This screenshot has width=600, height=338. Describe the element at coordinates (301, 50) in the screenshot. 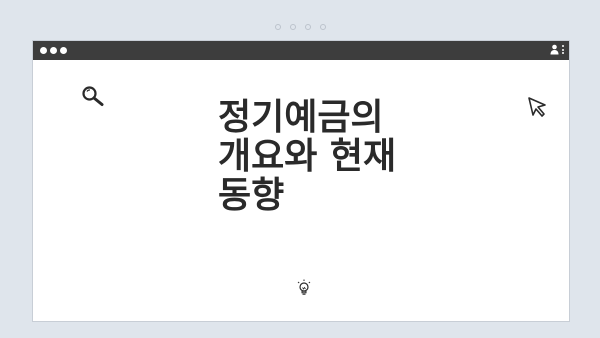

I see `window-titlebar` at that location.